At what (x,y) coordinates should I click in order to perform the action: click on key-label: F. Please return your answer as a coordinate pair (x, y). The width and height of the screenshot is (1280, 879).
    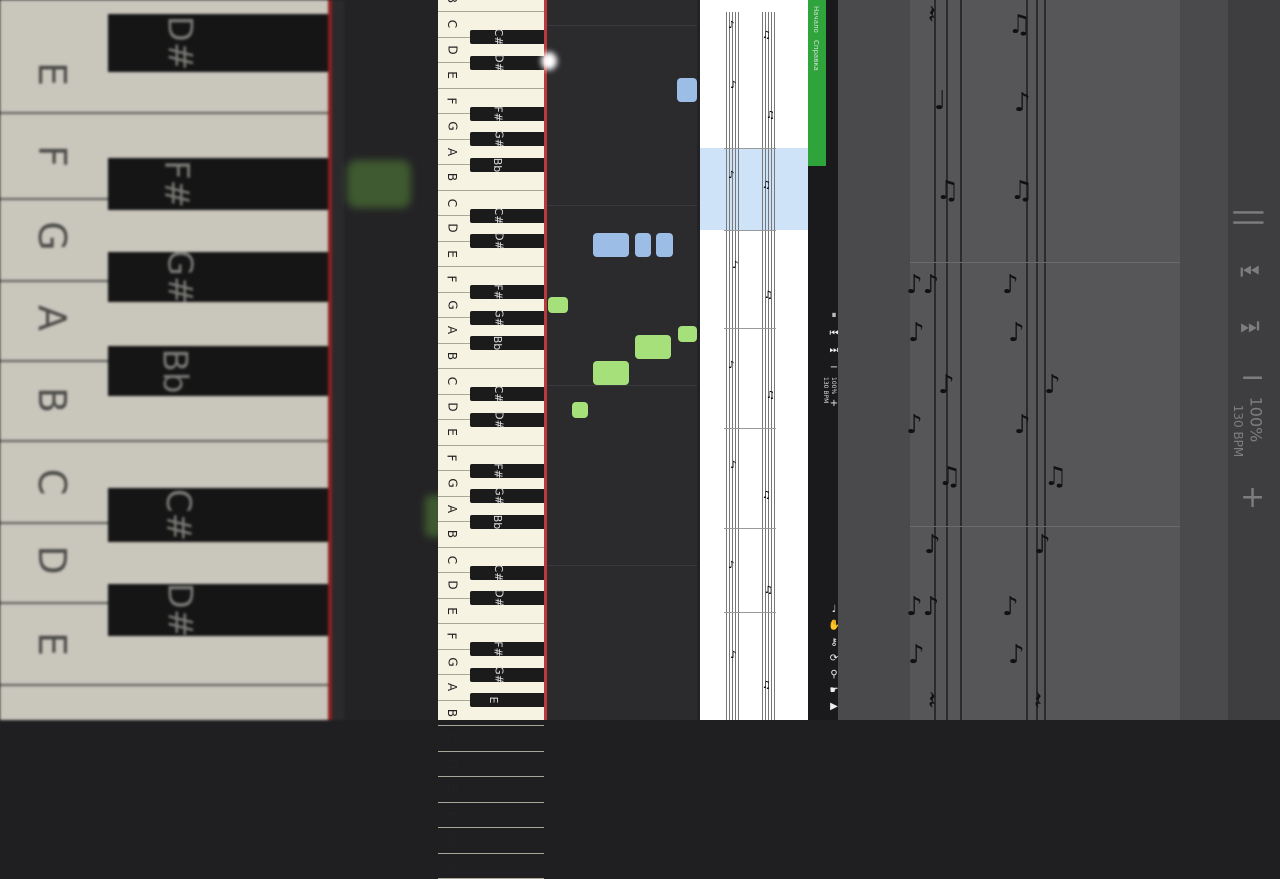
    Looking at the image, I should click on (451, 457).